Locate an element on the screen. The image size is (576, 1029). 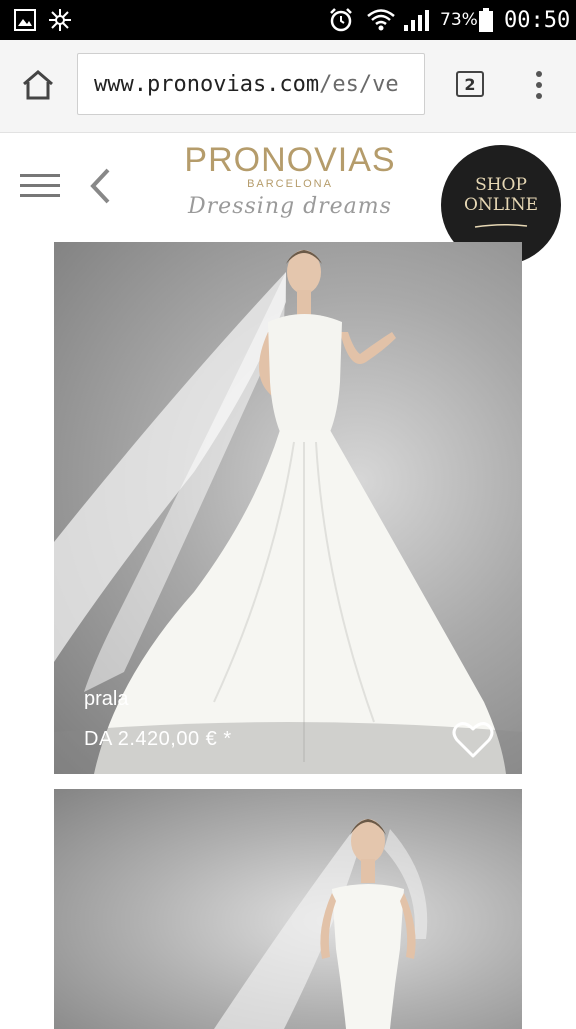
status-bar: 73% 00:50 is located at coordinates (288, 20).